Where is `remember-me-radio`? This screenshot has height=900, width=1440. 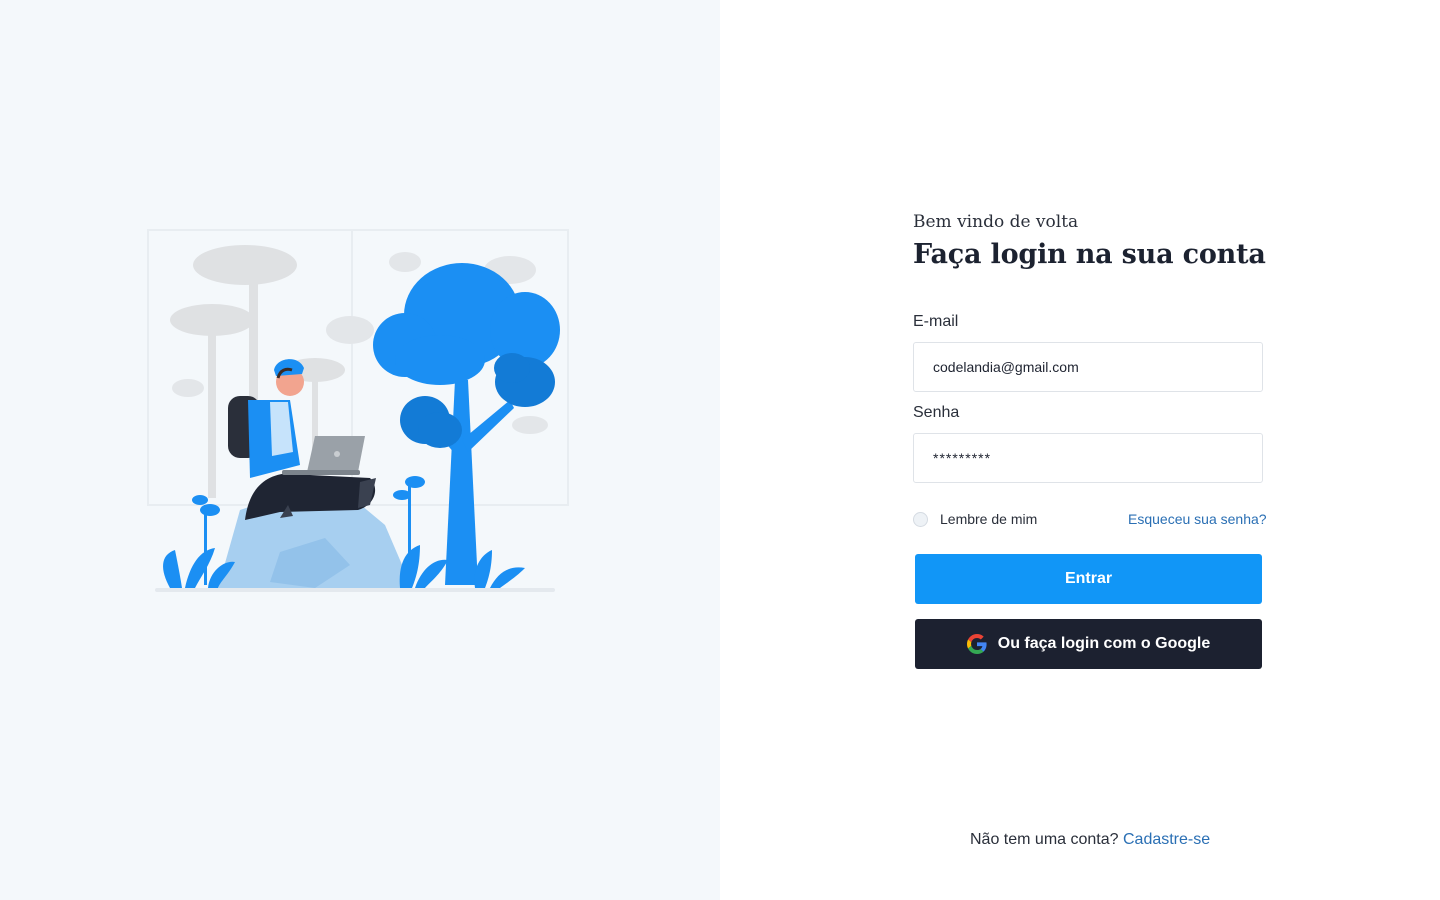
remember-me-radio is located at coordinates (920, 519).